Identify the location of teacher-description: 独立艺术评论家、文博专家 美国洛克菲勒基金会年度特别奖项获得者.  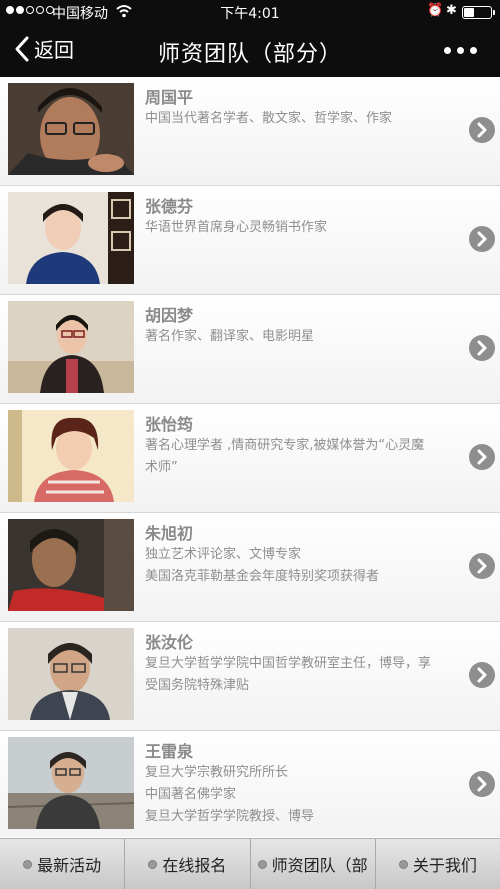
(305, 566).